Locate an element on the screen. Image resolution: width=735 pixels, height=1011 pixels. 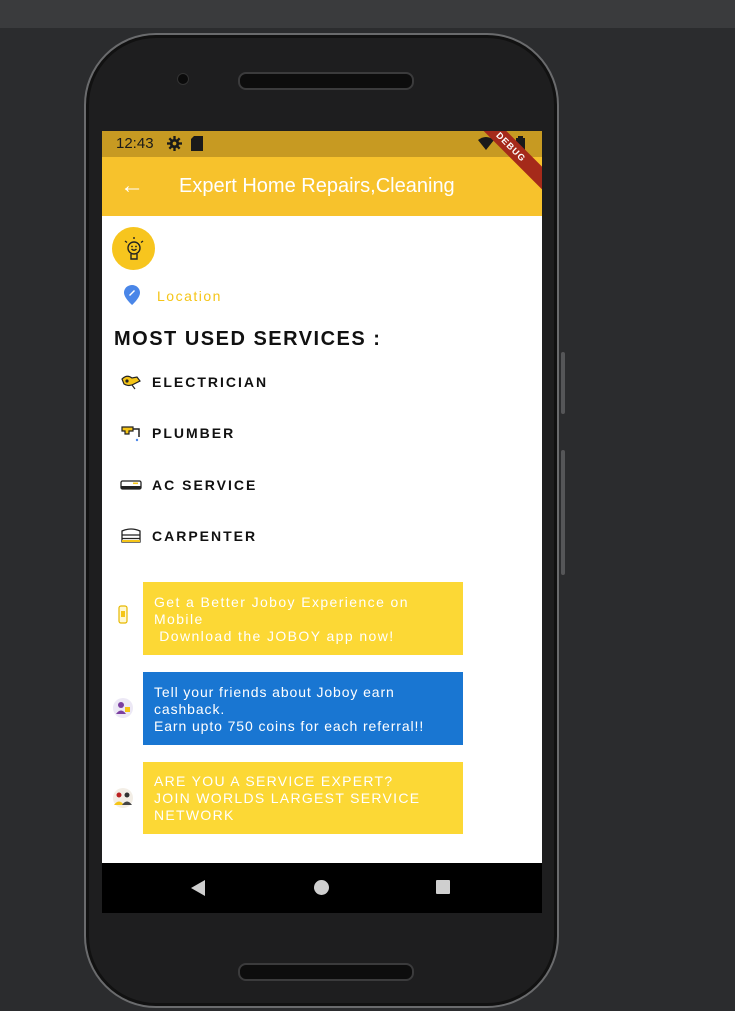
banner-line: cashback. is located at coordinates (190, 709).